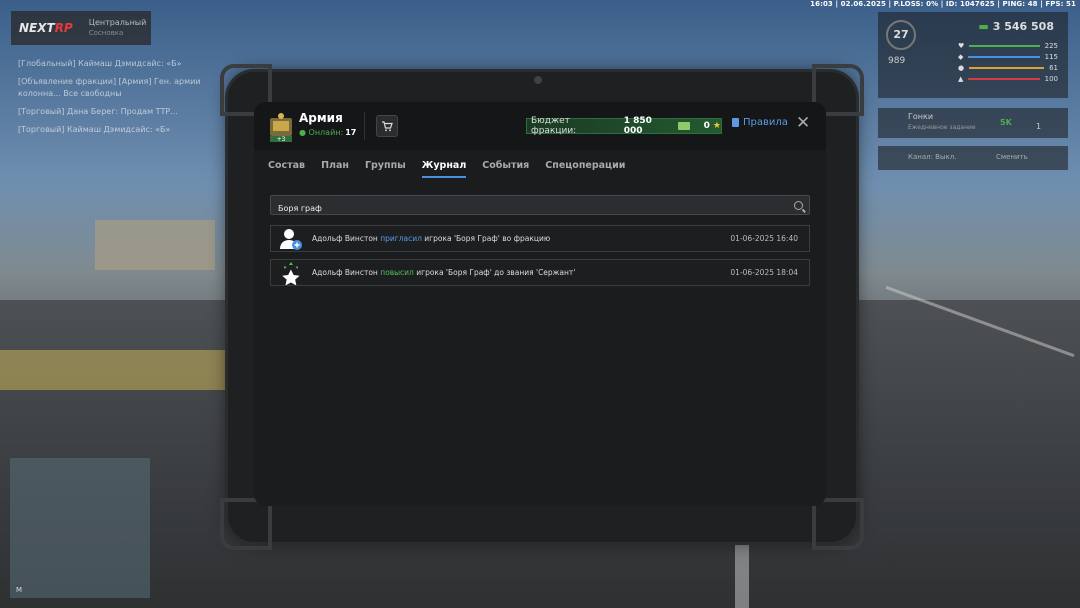 The height and width of the screenshot is (608, 1080). What do you see at coordinates (19, 590) in the screenshot?
I see `minimap-label: M` at bounding box center [19, 590].